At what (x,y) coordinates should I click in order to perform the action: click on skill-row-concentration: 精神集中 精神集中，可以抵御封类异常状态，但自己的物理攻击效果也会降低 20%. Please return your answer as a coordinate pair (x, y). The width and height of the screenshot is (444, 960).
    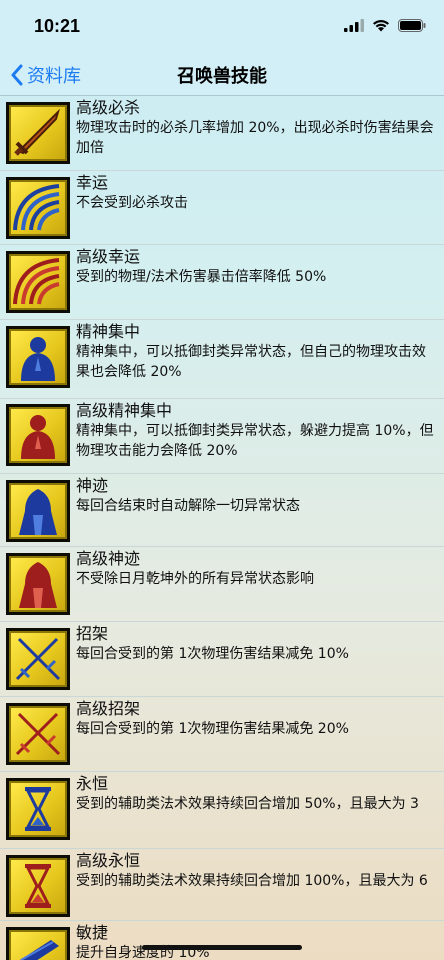
    Looking at the image, I should click on (222, 359).